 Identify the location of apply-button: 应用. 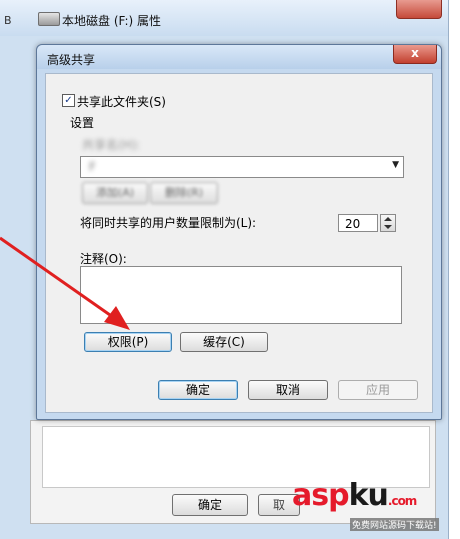
(378, 390).